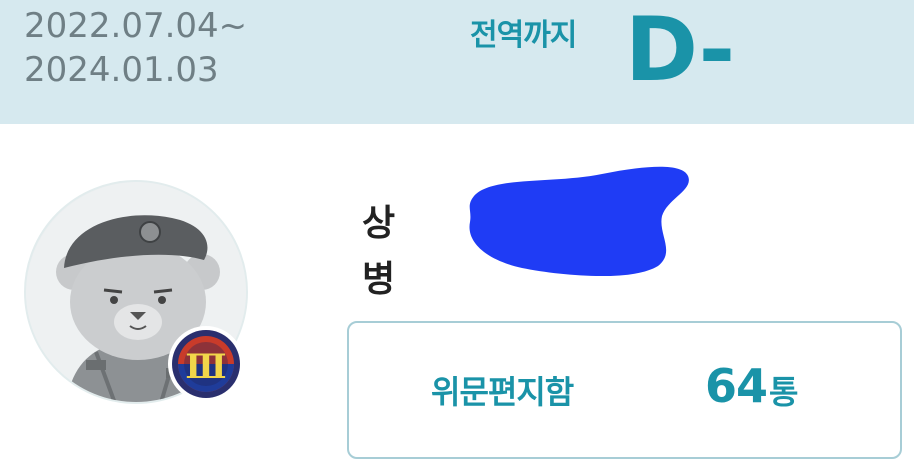 This screenshot has width=914, height=468. I want to click on mailbox-label: 위문편지함, so click(502, 392).